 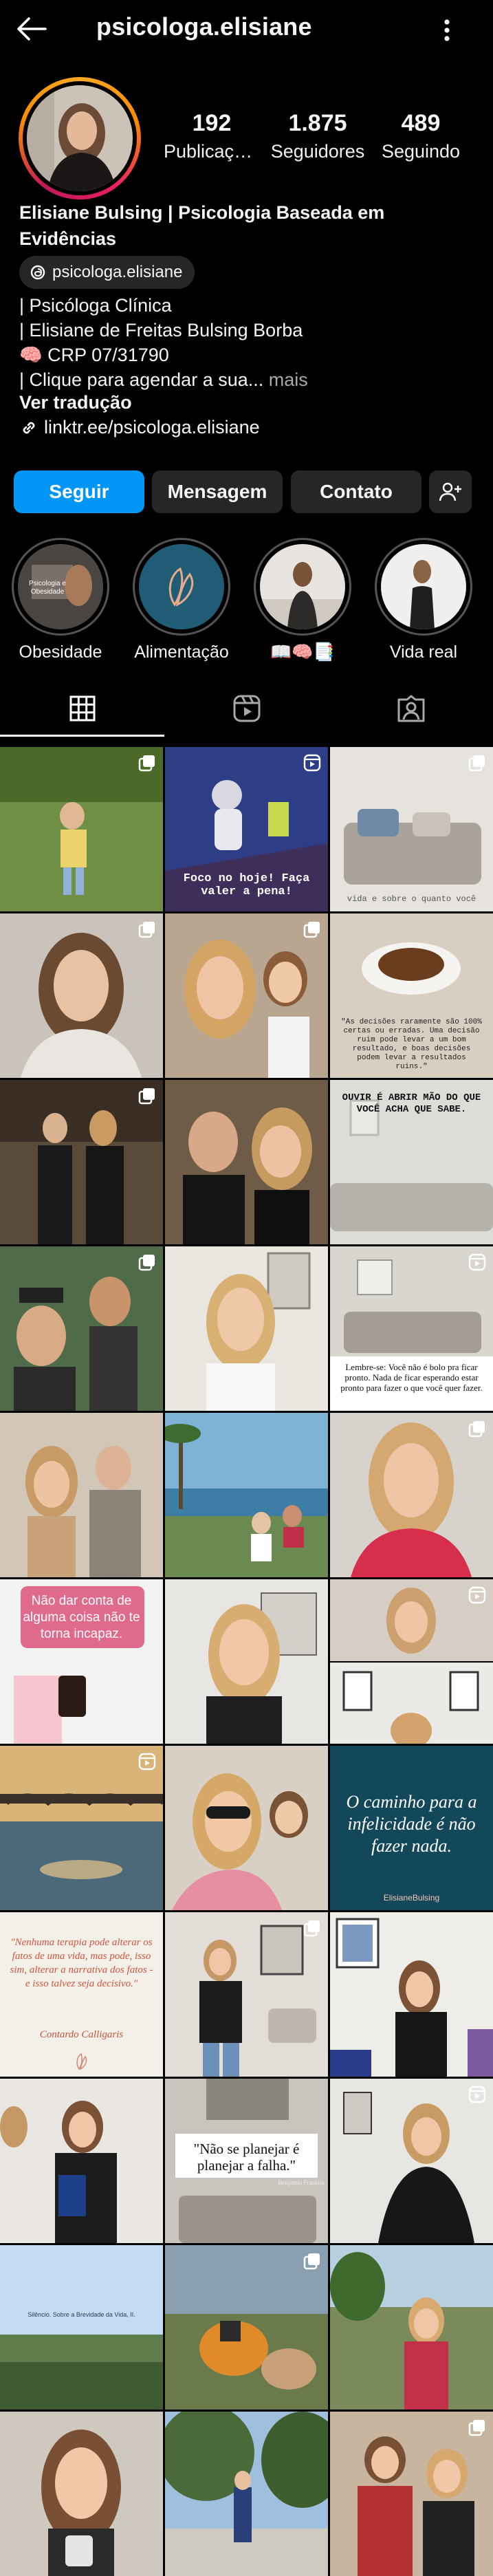 I want to click on highlight-cover: Psicologia e Obesidade, so click(x=60, y=586).